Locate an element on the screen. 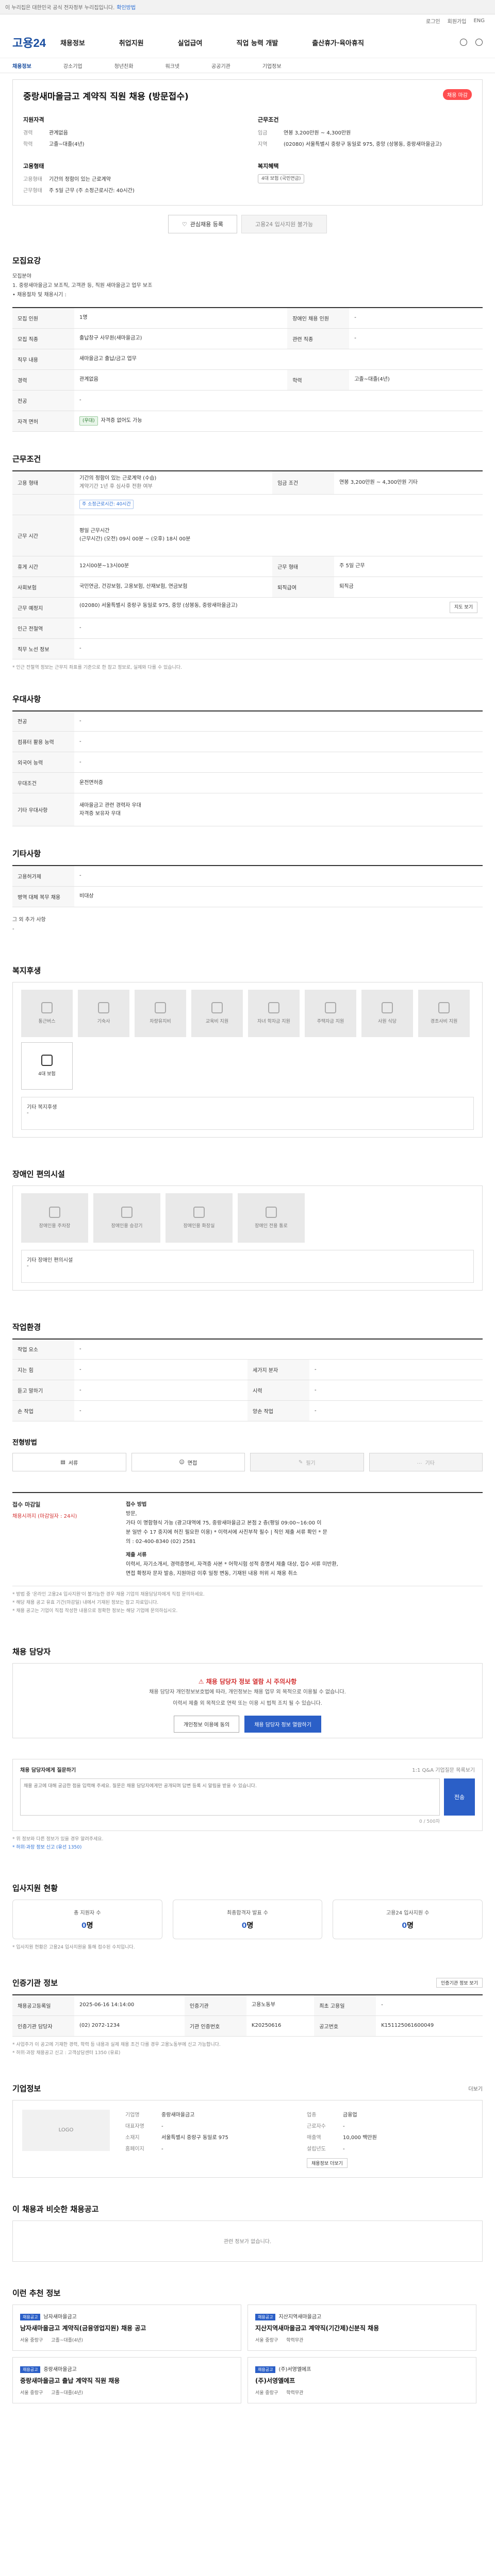 This screenshot has width=495, height=2576. note-line: * 위 정보와 다른 정보가 있을 경우 알려주세요. is located at coordinates (58, 1839).